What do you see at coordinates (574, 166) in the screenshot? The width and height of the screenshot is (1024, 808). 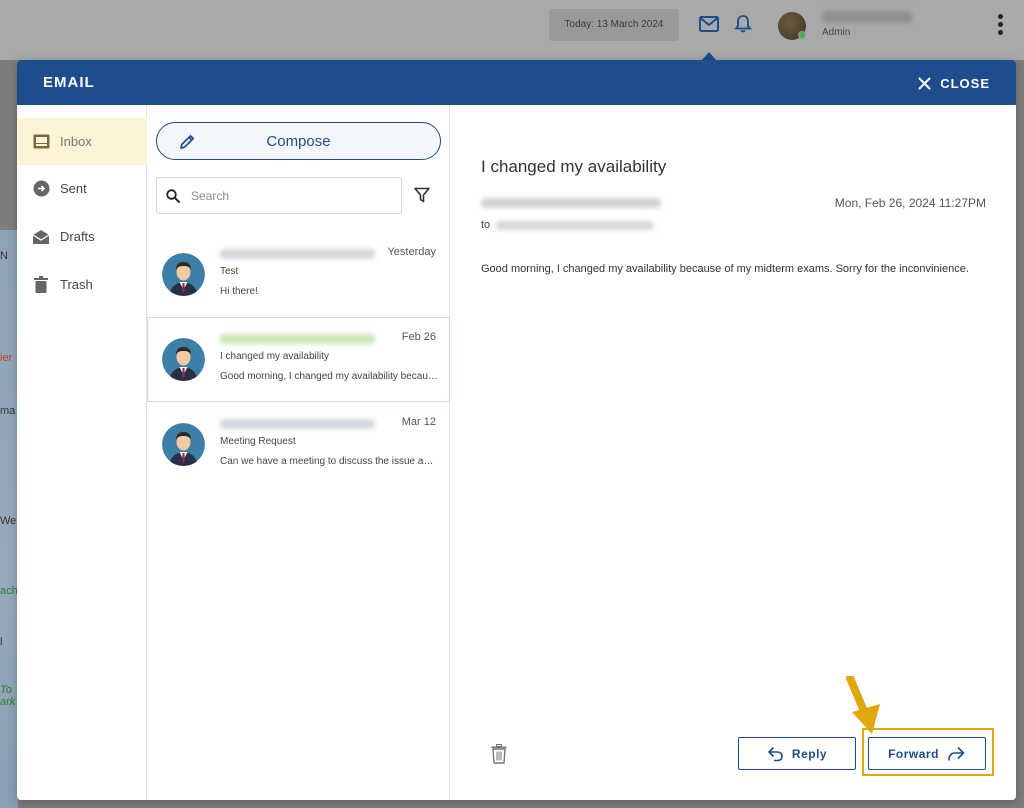 I see `email-subject: I changed my availability` at bounding box center [574, 166].